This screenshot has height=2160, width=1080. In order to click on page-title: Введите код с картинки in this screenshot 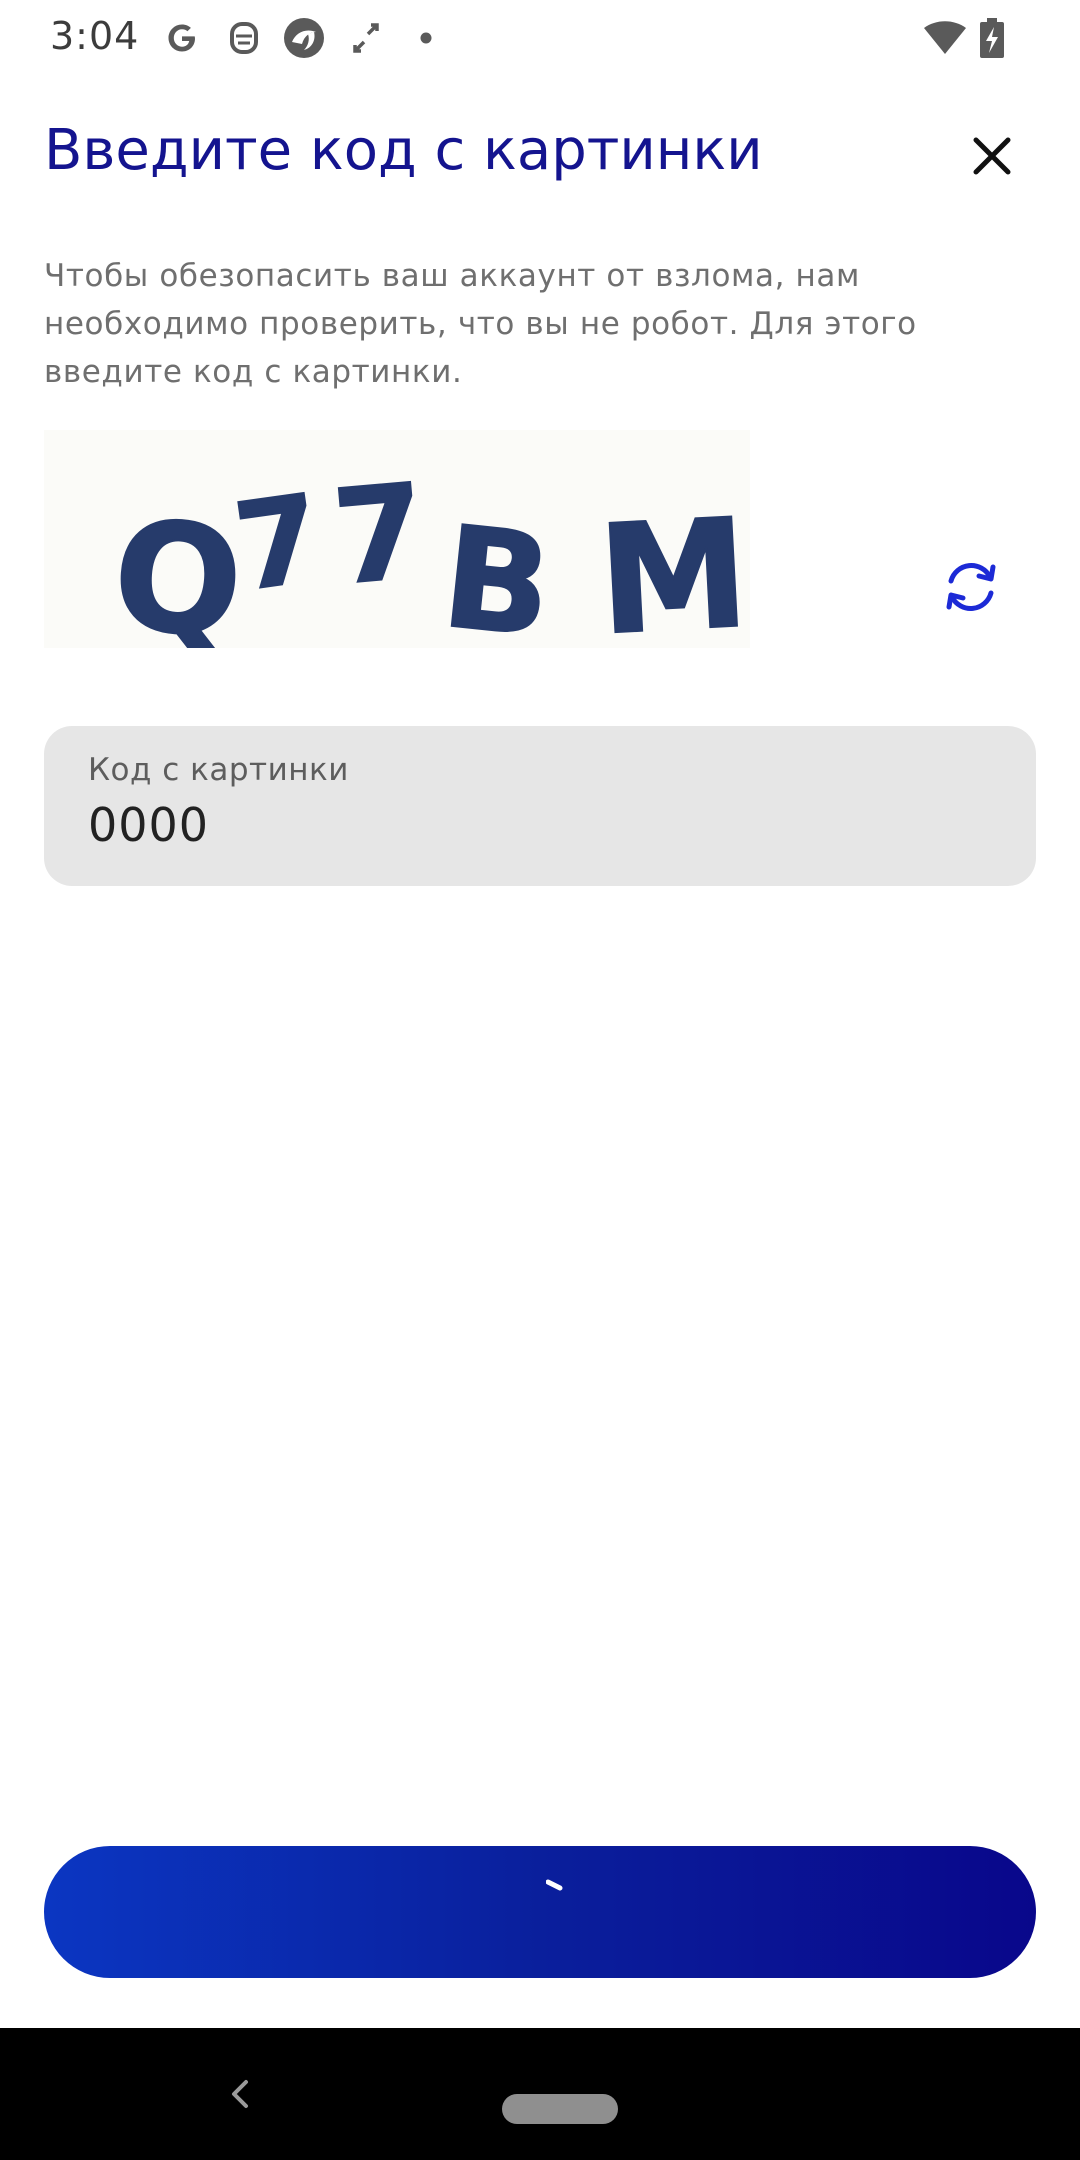, I will do `click(403, 150)`.